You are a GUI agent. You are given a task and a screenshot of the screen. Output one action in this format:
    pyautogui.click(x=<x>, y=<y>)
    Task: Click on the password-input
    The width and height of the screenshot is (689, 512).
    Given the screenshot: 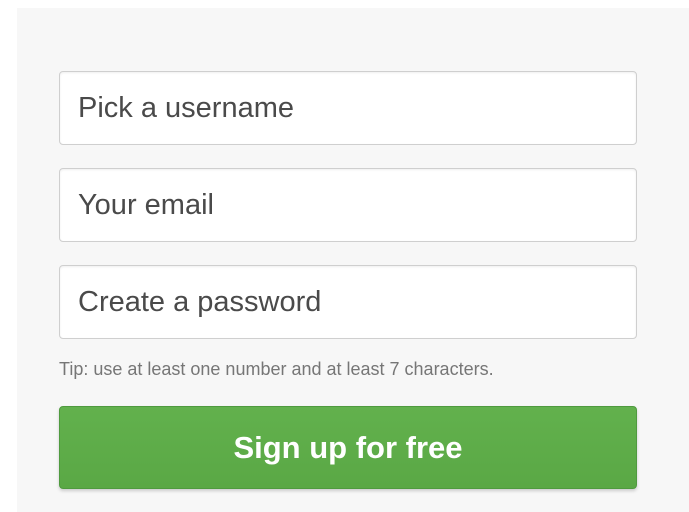 What is the action you would take?
    pyautogui.click(x=348, y=302)
    